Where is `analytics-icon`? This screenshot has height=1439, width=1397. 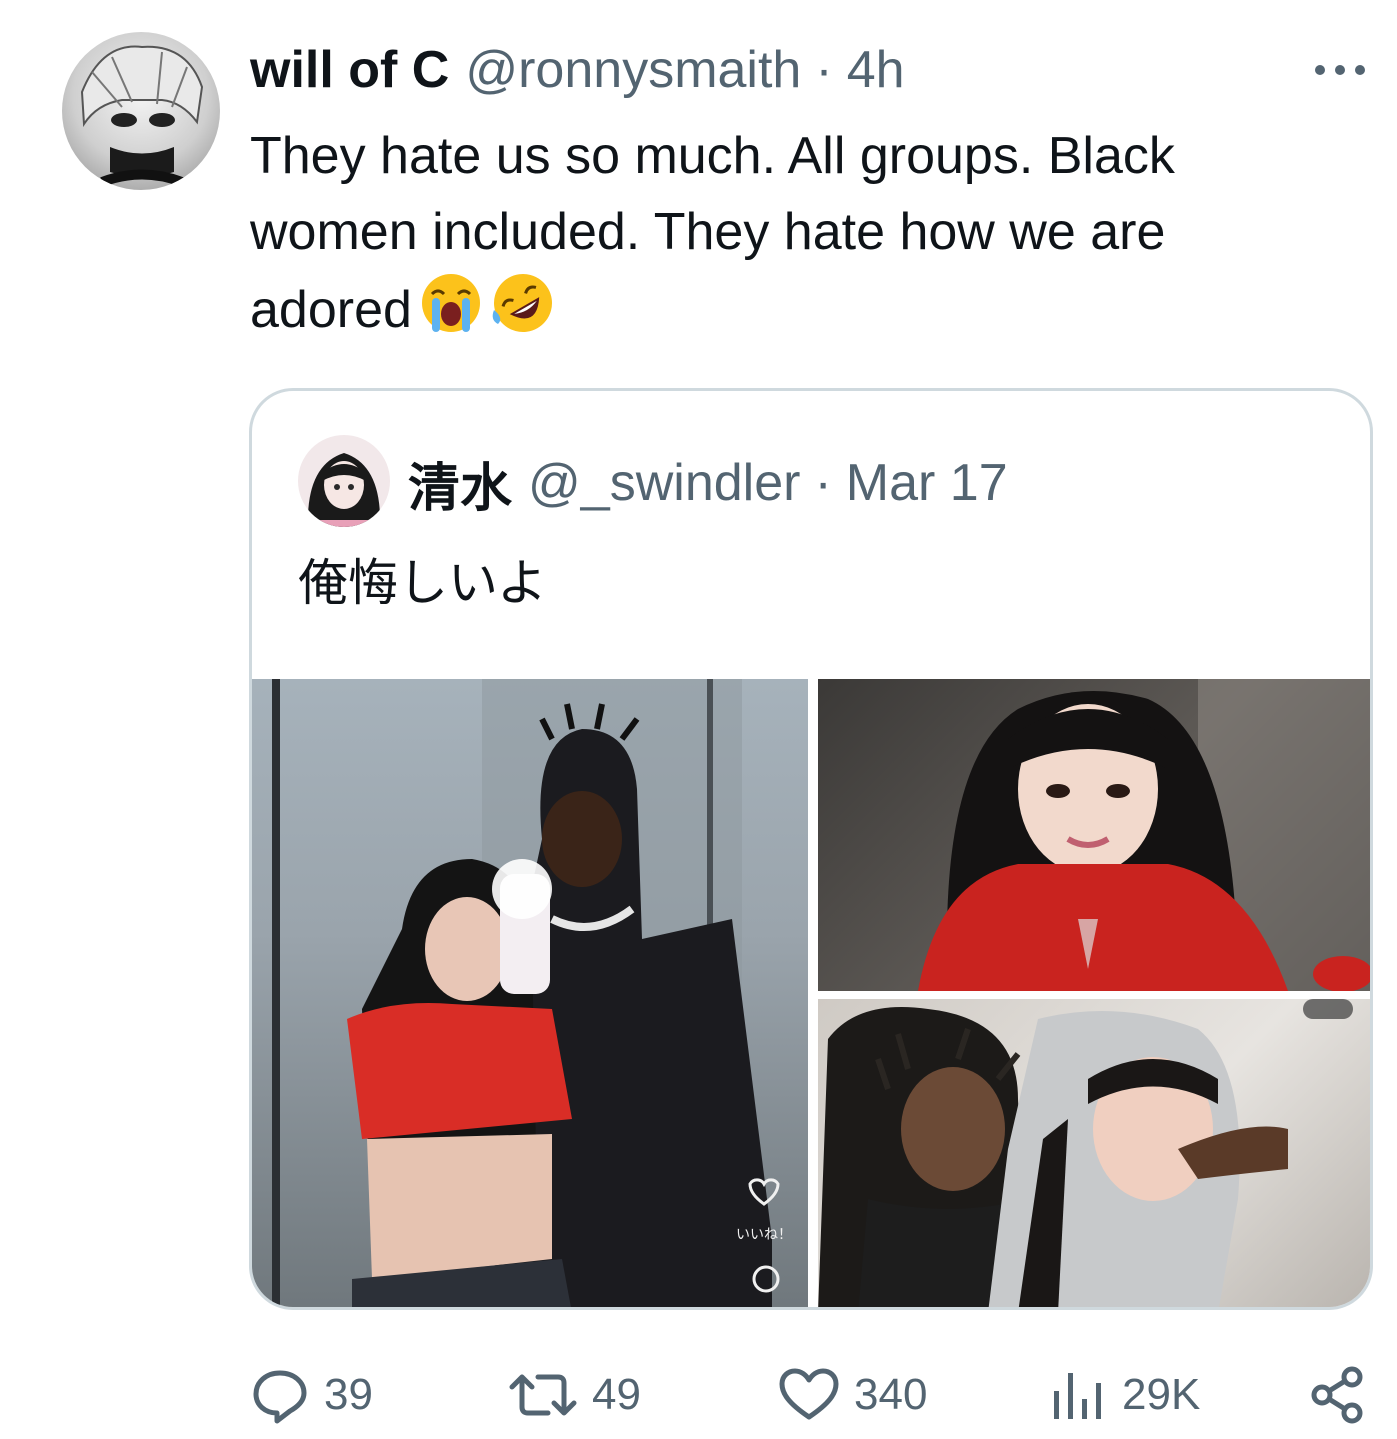 analytics-icon is located at coordinates (1077, 1396).